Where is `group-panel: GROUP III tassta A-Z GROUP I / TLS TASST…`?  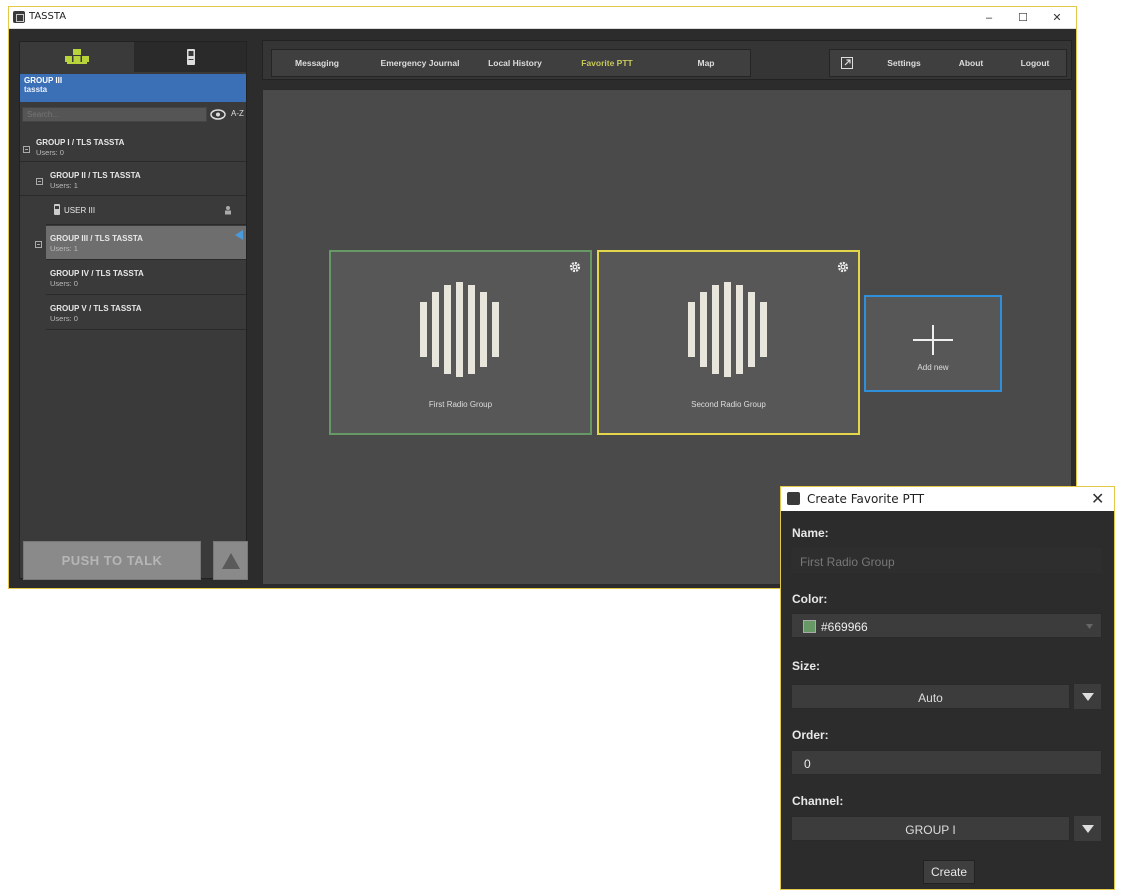
group-panel: GROUP III tassta A-Z GROUP I / TLS TASST… is located at coordinates (133, 310).